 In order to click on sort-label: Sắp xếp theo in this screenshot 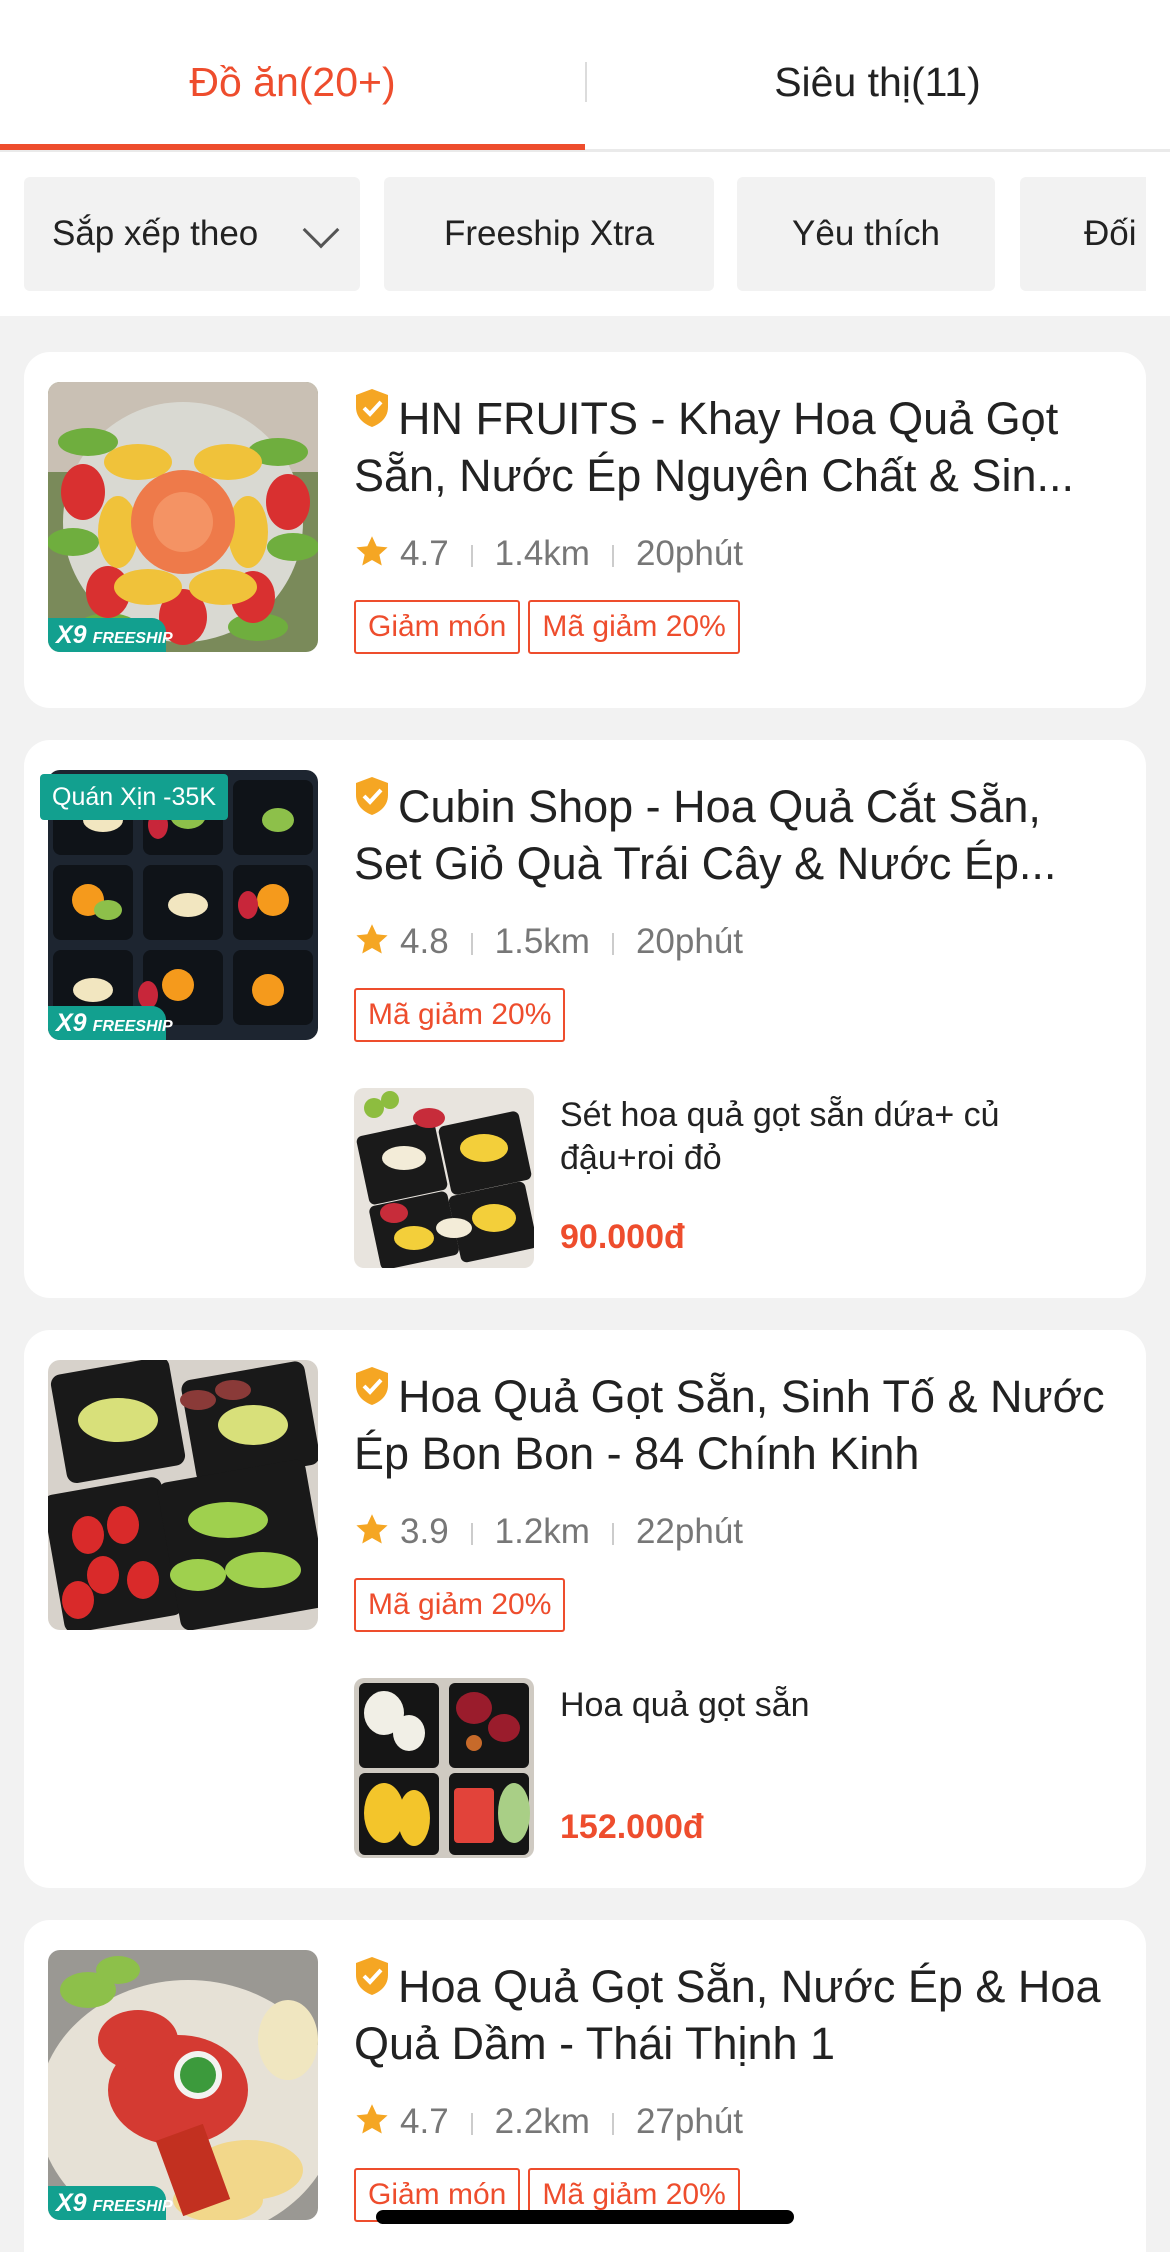, I will do `click(155, 233)`.